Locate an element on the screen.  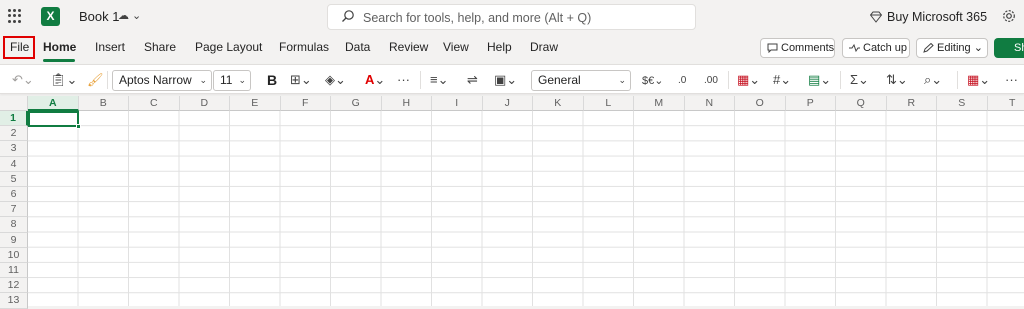
sort-filter-icon: ⇅⌄ is located at coordinates (897, 80).